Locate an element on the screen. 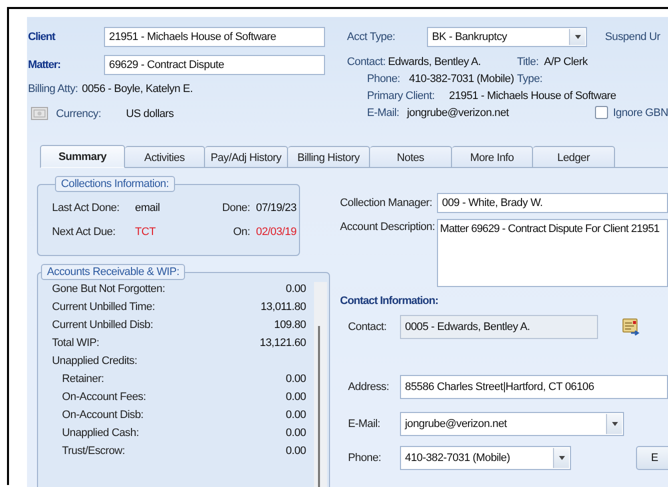 The height and width of the screenshot is (487, 668). collection-manager-label: Collection Manager: is located at coordinates (387, 203).